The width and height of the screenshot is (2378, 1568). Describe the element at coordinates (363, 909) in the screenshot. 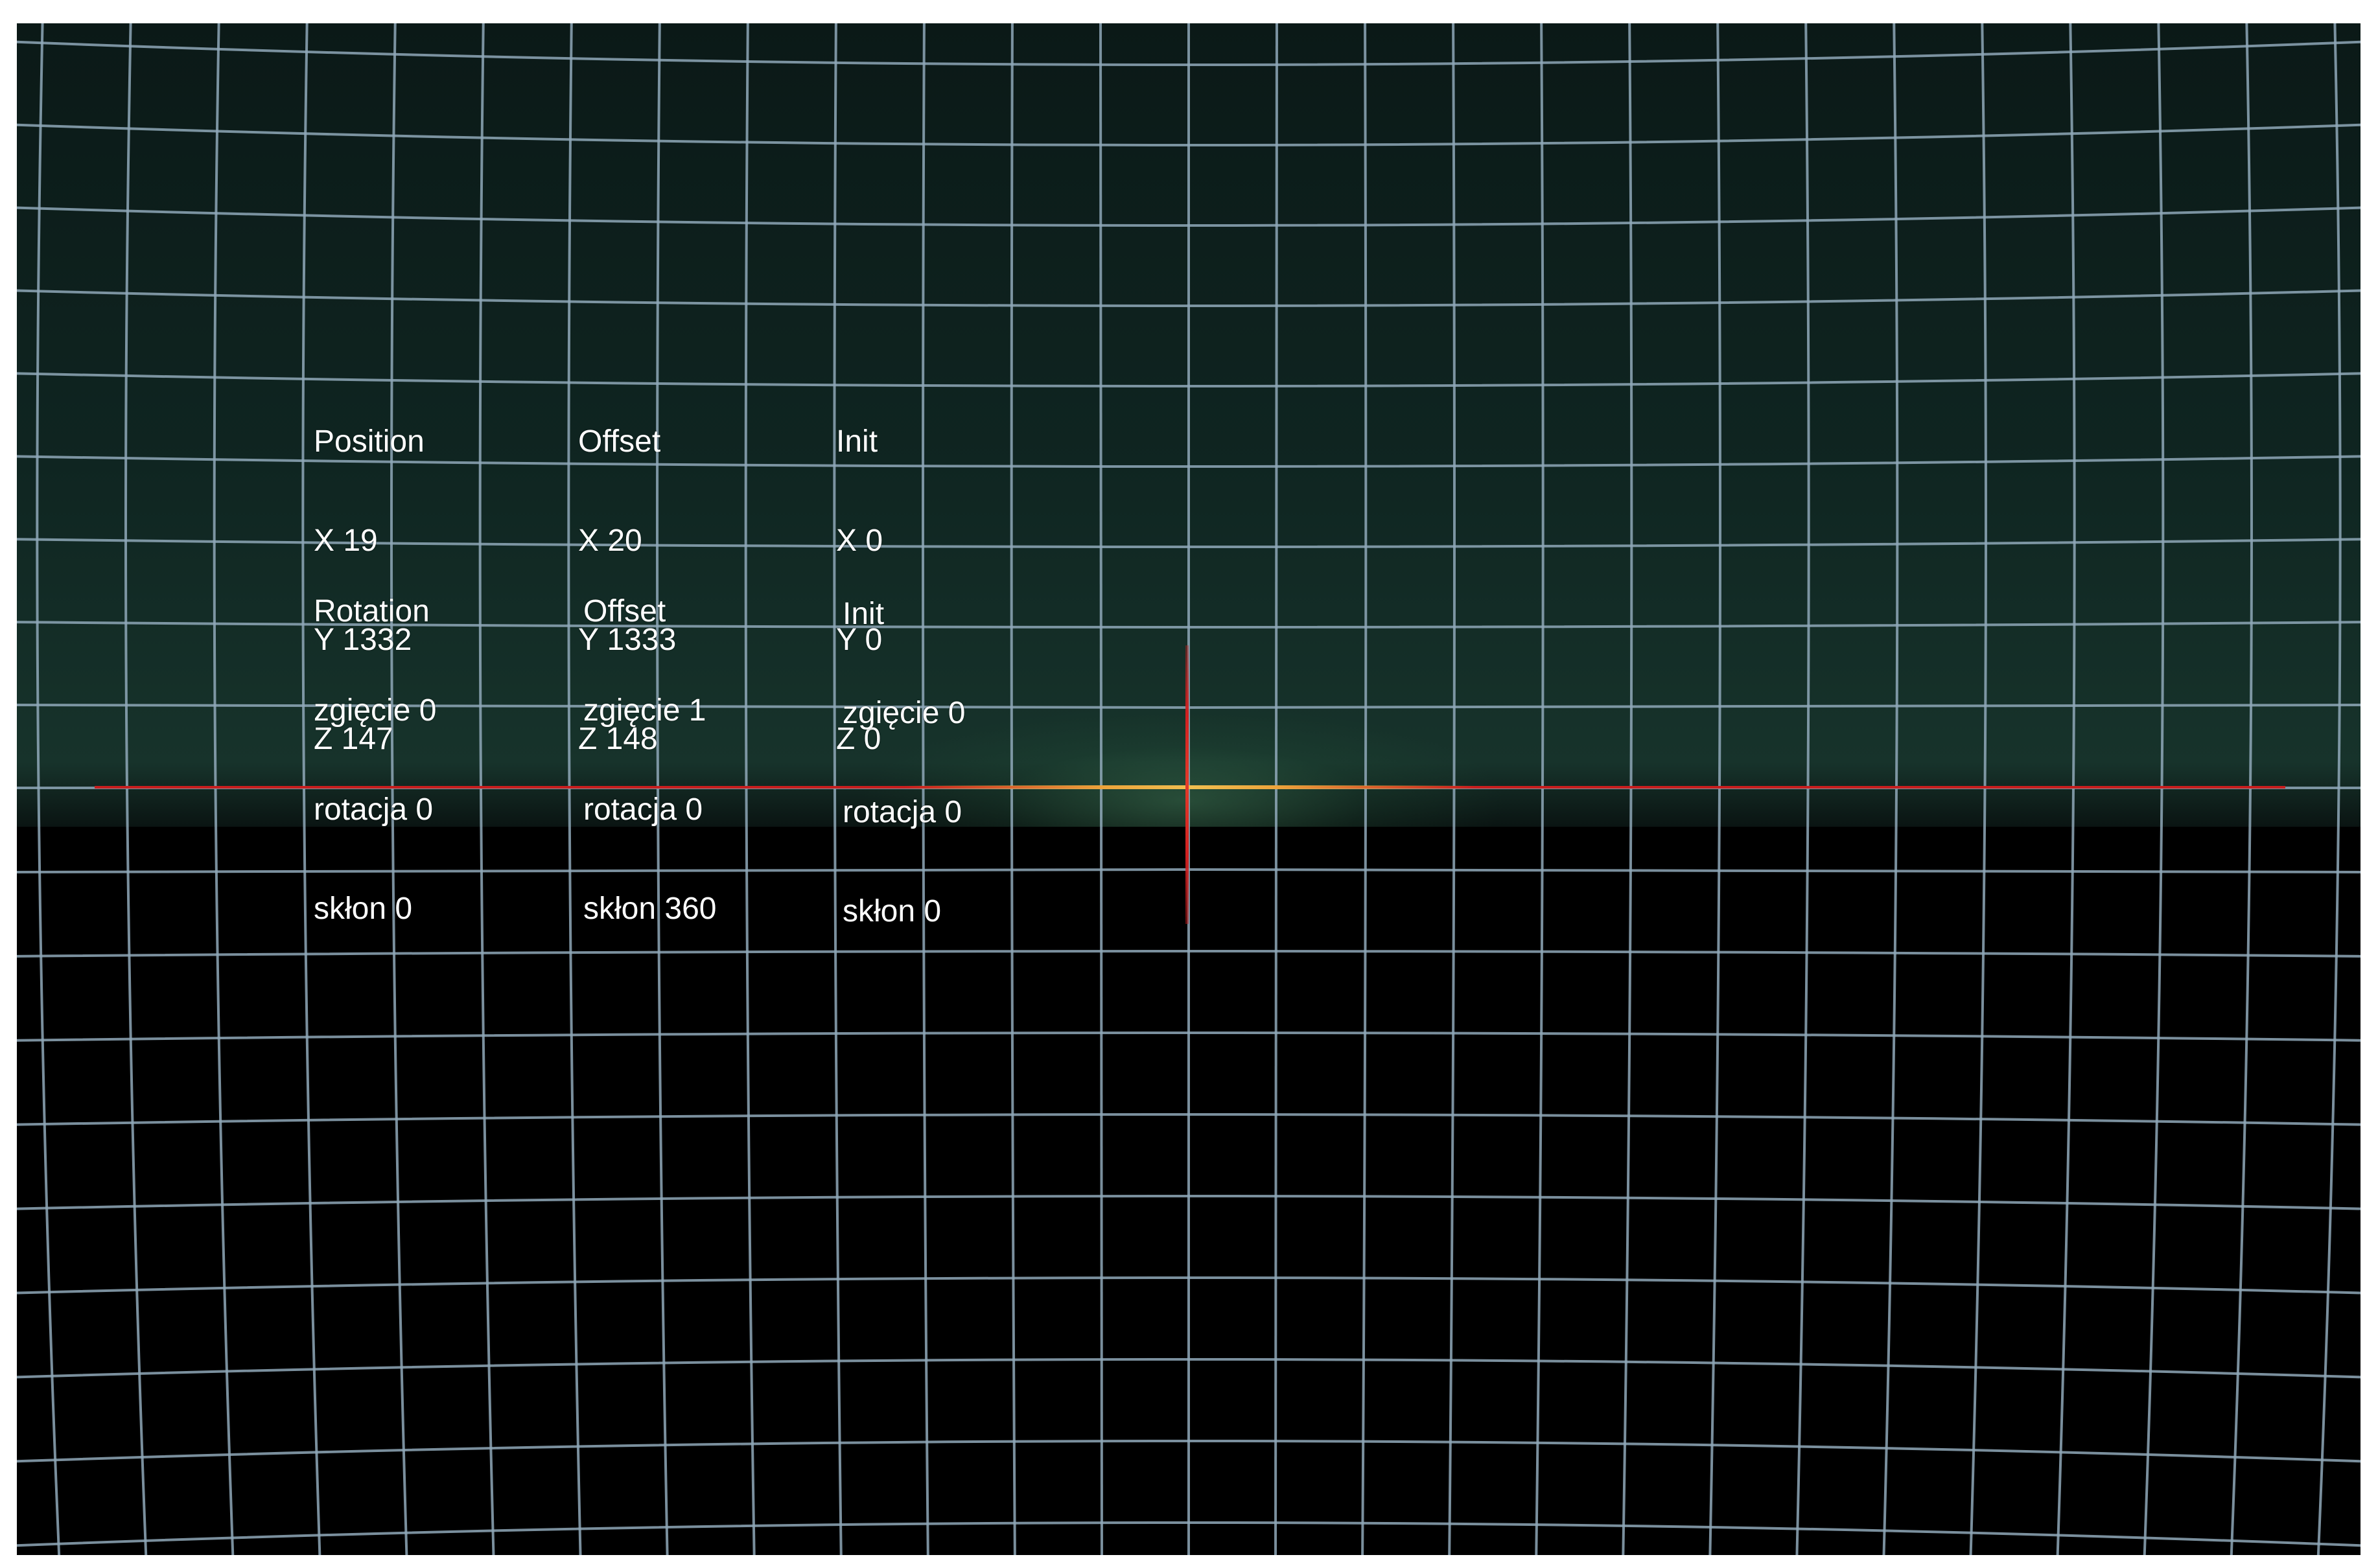

I see `rotation-tilt-value: skłon 0` at that location.